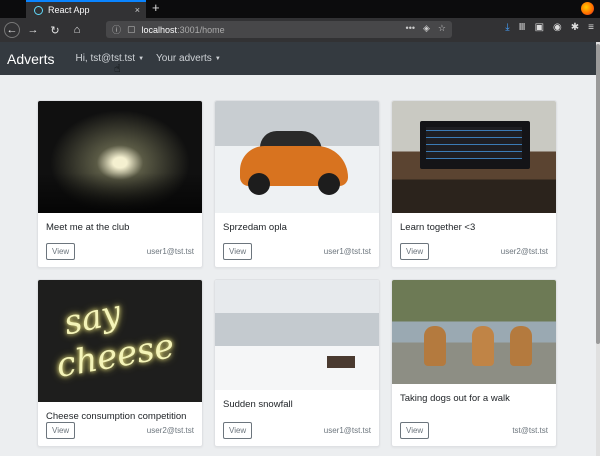 Image resolution: width=600 pixels, height=456 pixels. I want to click on bookmark-star-icon: ☆, so click(442, 28).